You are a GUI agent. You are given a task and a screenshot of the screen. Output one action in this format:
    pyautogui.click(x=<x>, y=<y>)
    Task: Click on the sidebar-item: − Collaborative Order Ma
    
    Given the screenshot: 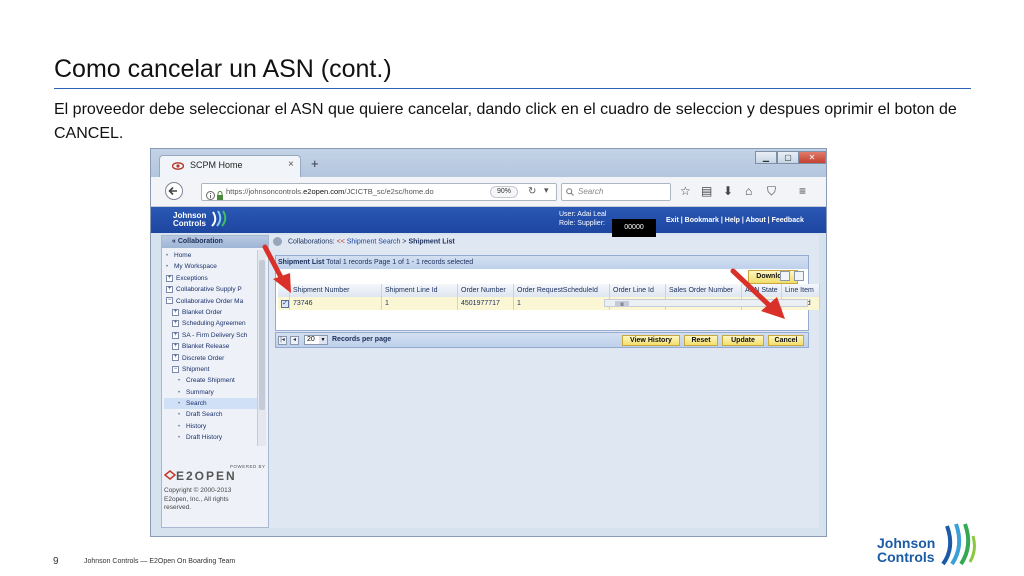 What is the action you would take?
    pyautogui.click(x=210, y=301)
    